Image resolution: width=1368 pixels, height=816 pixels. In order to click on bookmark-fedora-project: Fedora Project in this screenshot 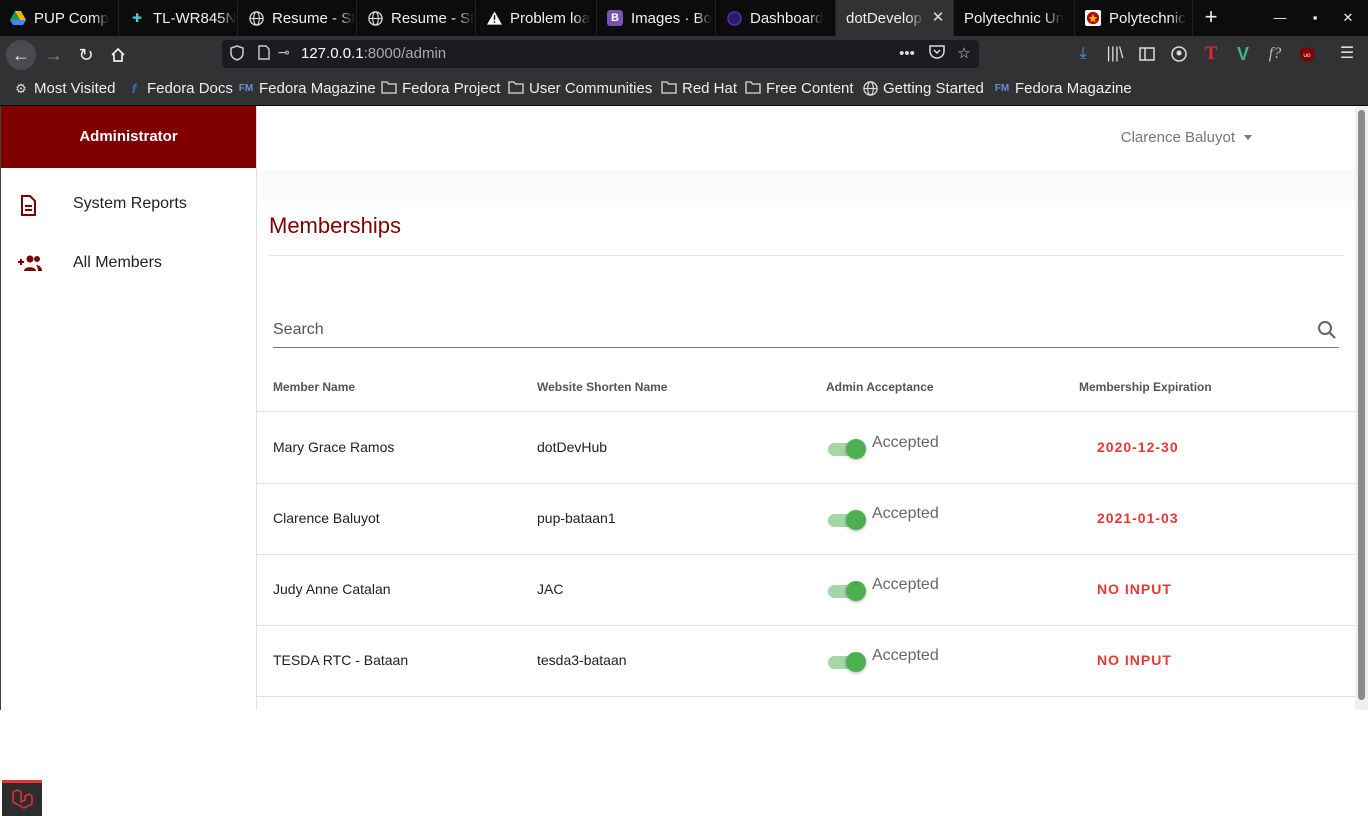, I will do `click(440, 88)`.